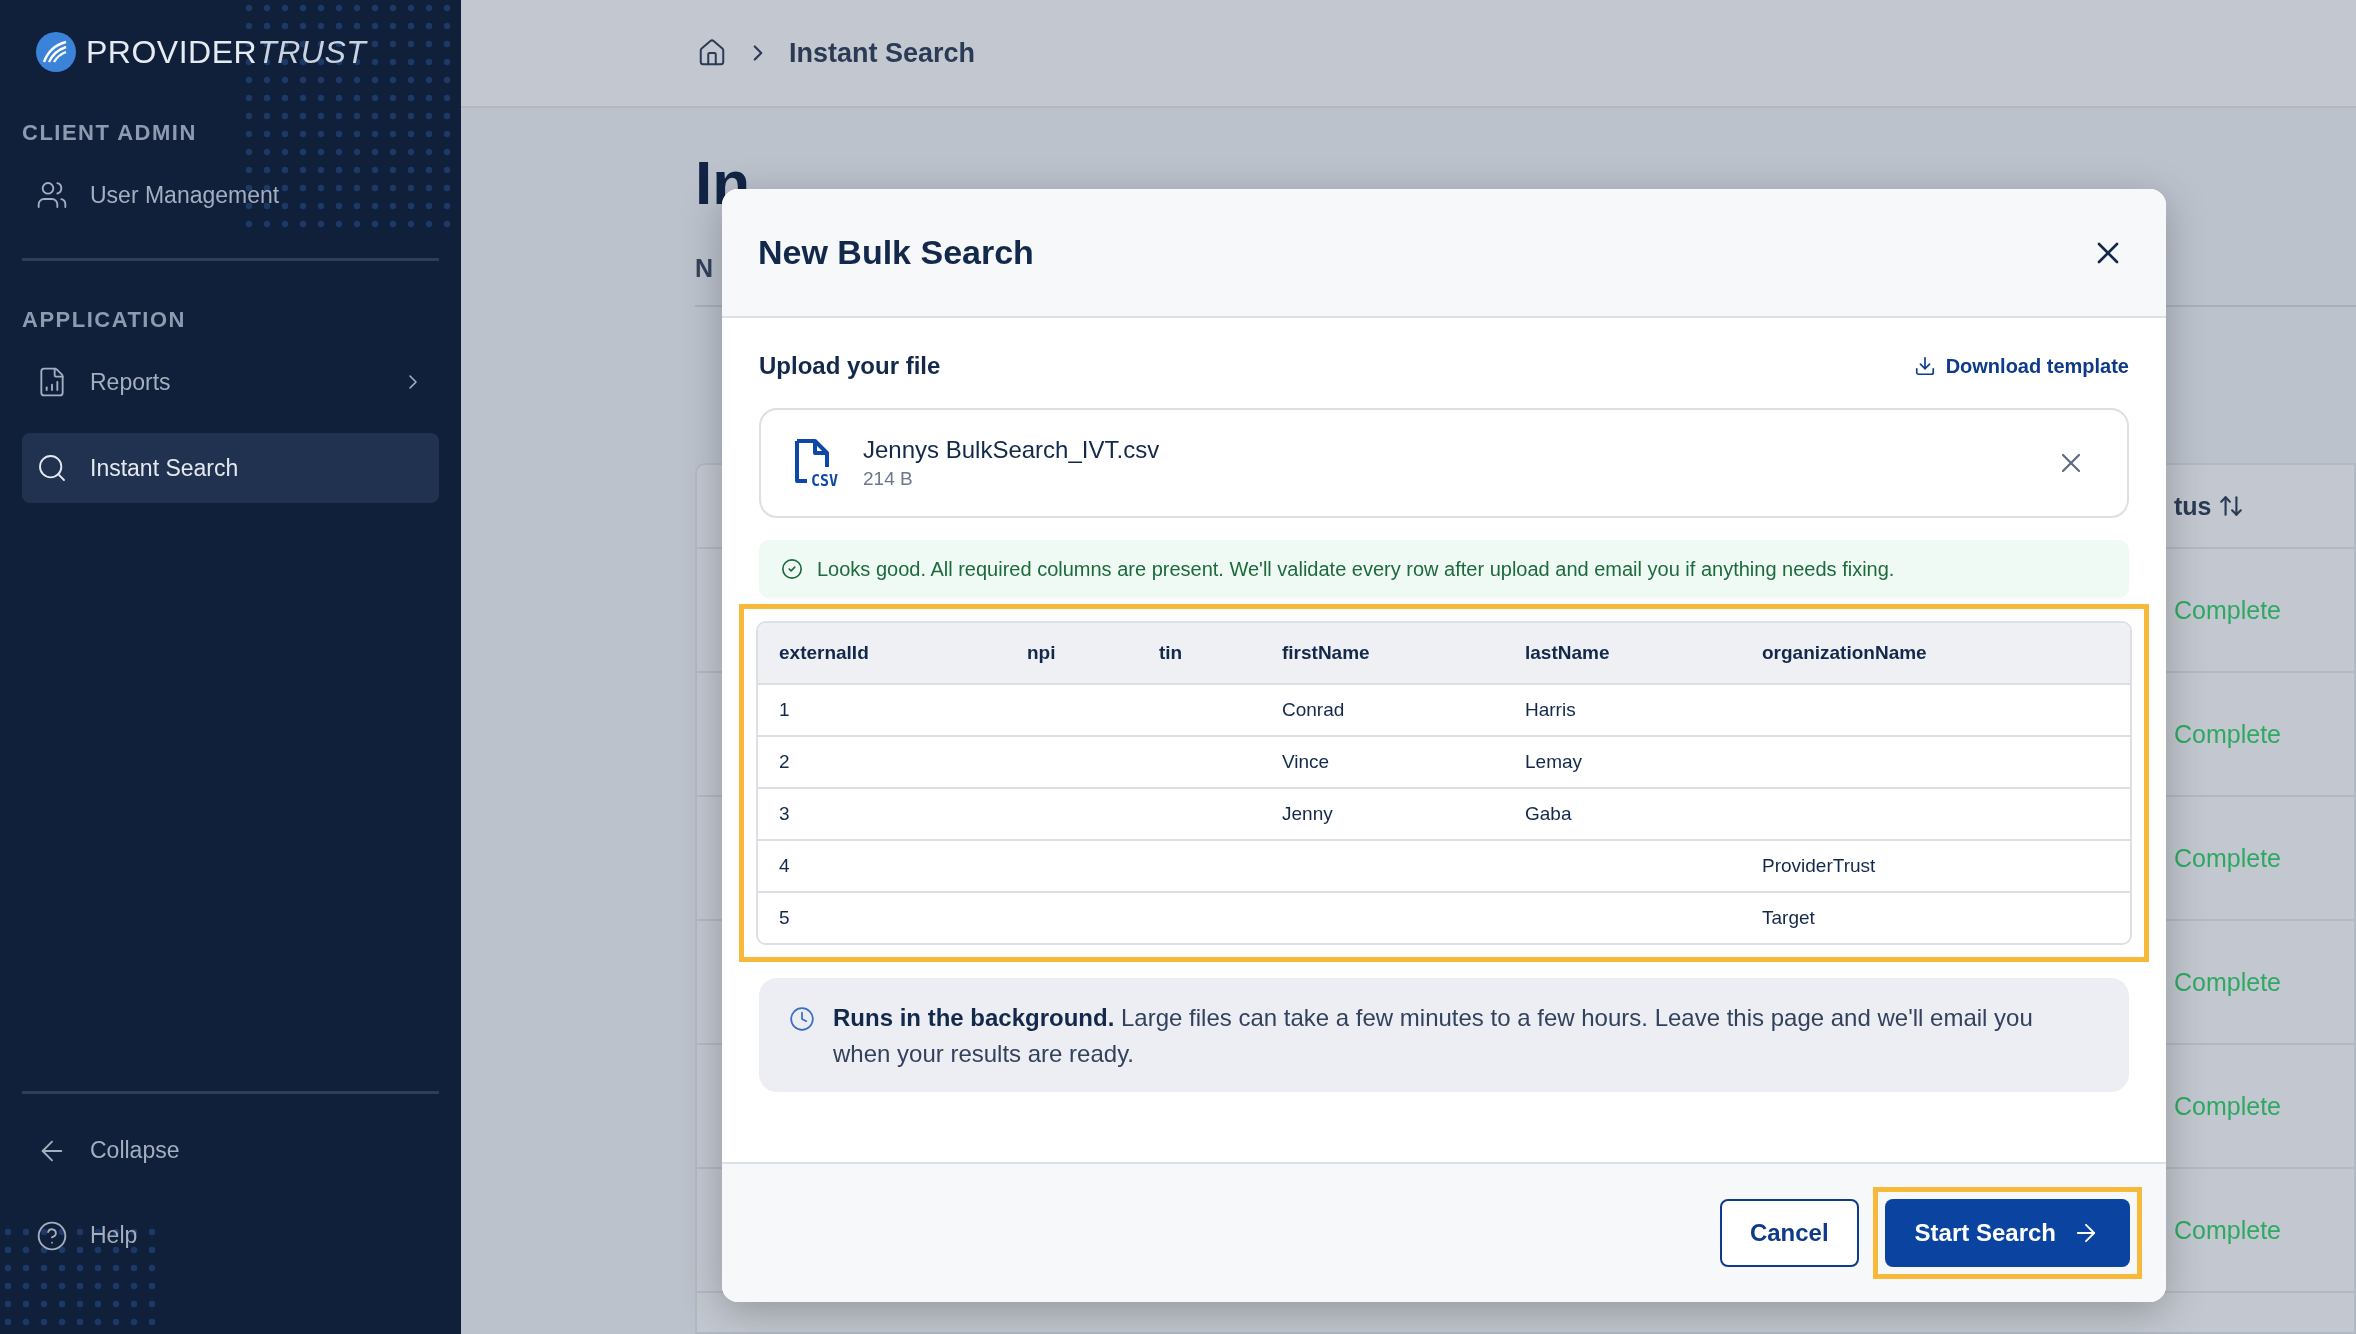  I want to click on file-name: Jennys BulkSearch_IVT.csv, so click(1012, 450).